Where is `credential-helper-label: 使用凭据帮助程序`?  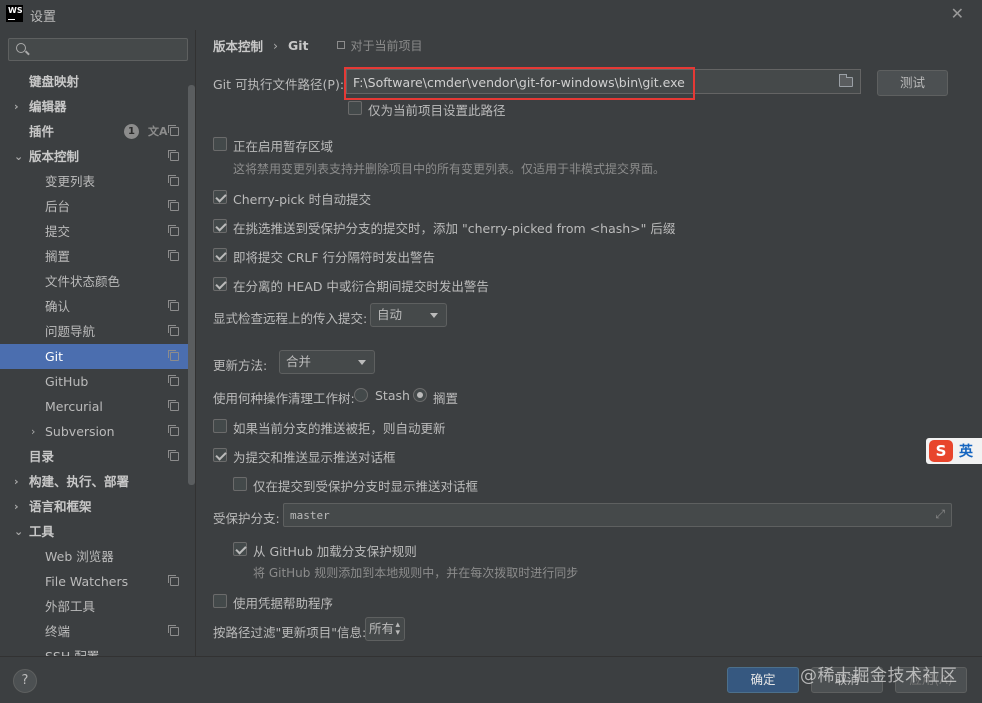
credential-helper-label: 使用凭据帮助程序 is located at coordinates (283, 603).